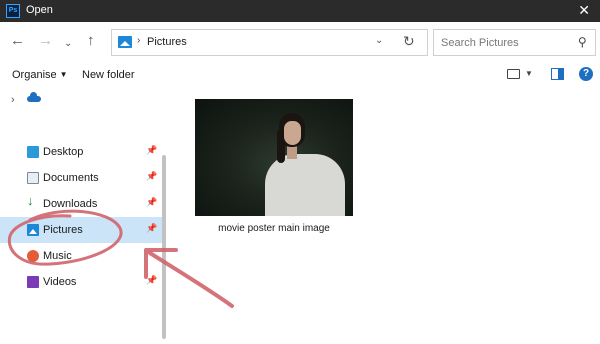 The image size is (600, 344). What do you see at coordinates (33, 256) in the screenshot?
I see `music-icon` at bounding box center [33, 256].